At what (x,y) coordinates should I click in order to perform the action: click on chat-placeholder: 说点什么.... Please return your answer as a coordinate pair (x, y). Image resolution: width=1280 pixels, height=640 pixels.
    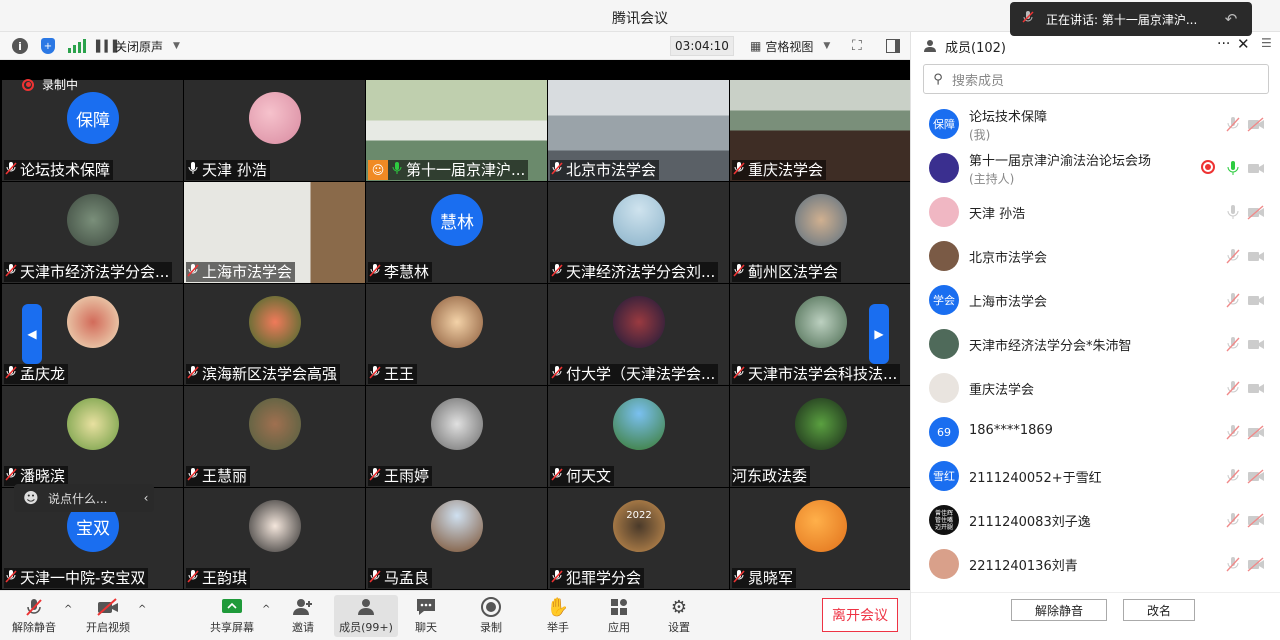
    Looking at the image, I should click on (93, 498).